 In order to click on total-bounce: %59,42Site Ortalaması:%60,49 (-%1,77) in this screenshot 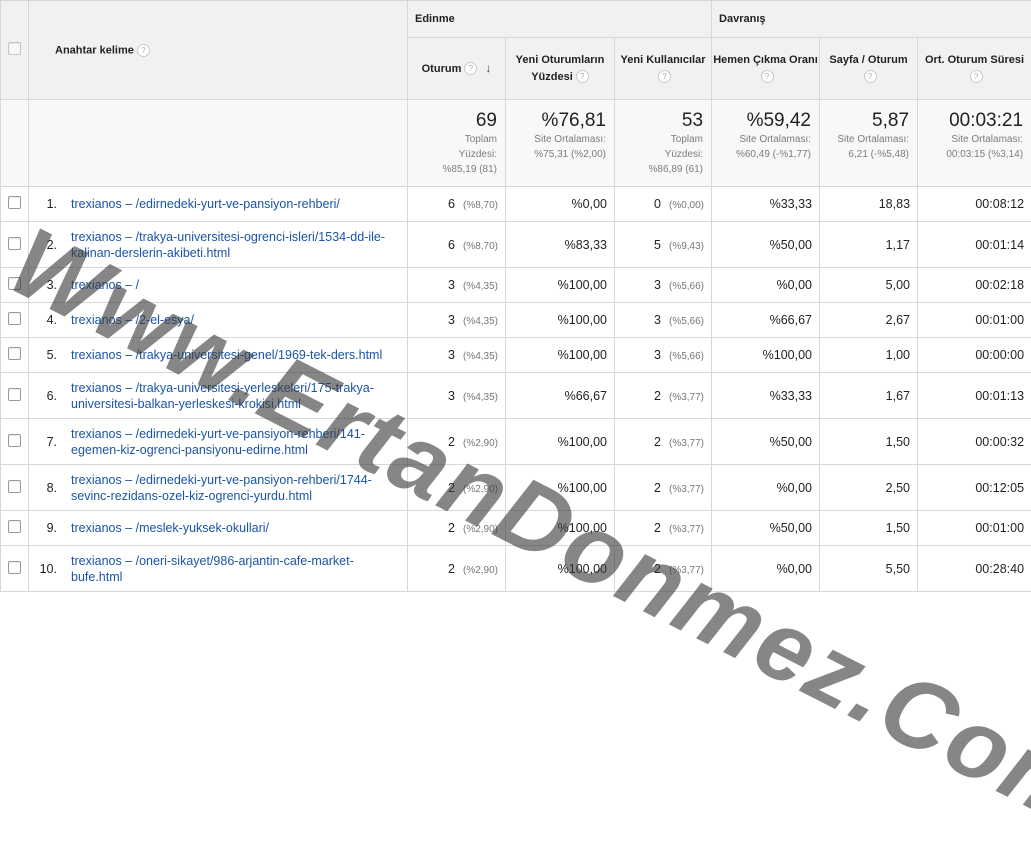, I will do `click(766, 143)`.